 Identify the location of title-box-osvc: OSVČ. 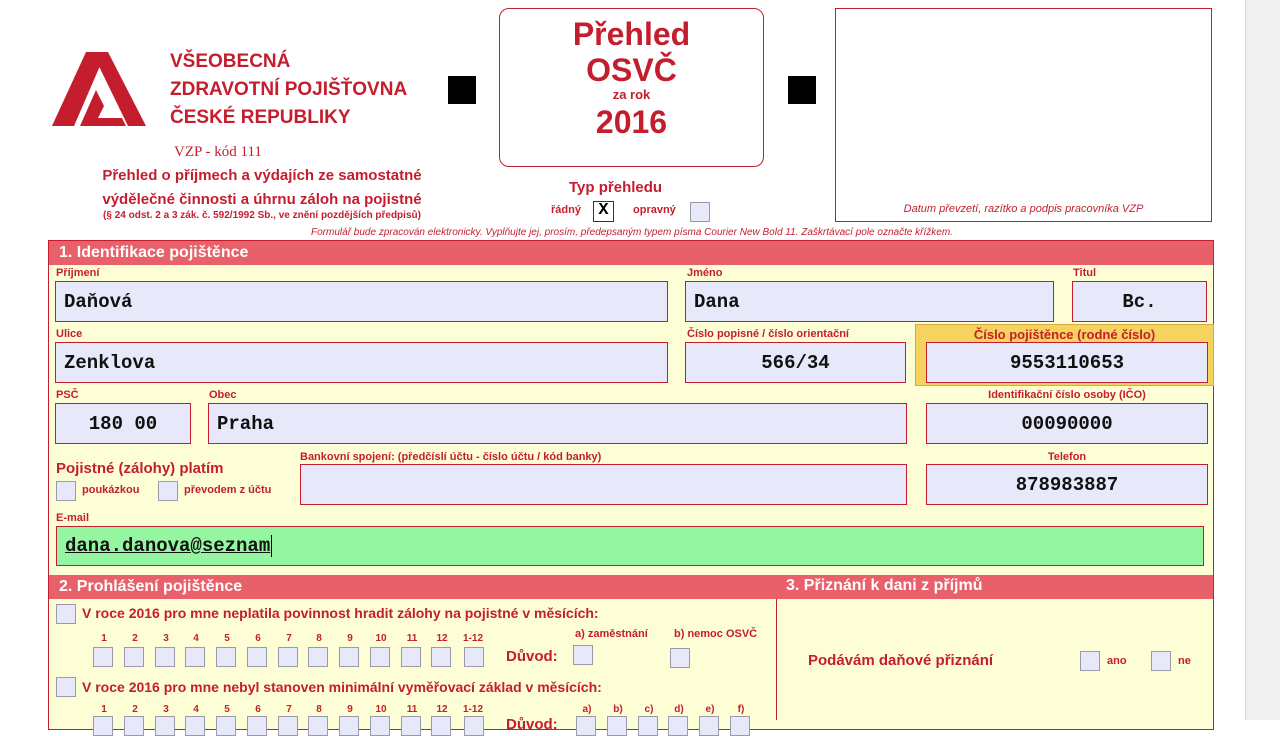
(631, 70).